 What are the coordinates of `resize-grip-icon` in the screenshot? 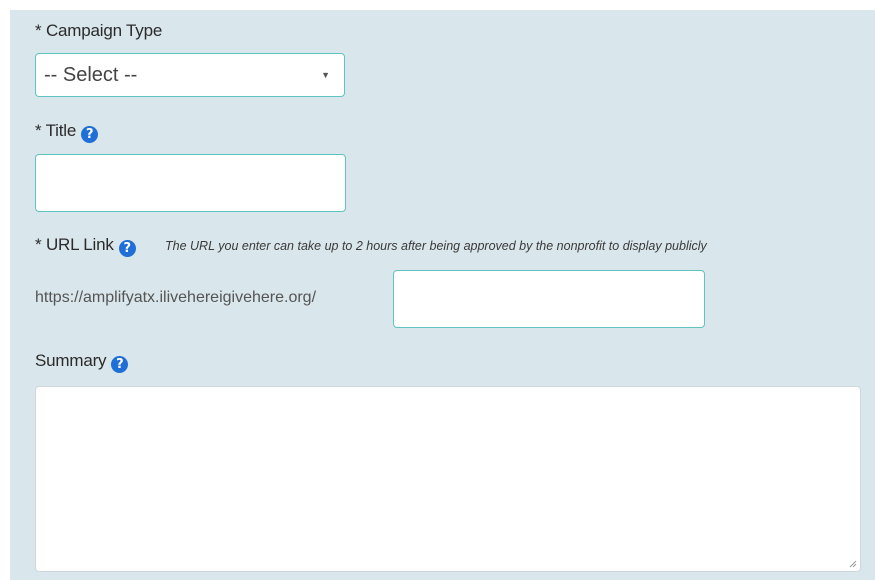 It's located at (853, 564).